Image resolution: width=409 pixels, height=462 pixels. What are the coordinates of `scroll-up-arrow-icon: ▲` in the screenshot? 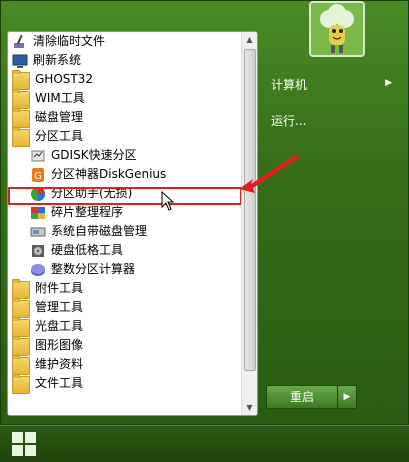 It's located at (249, 39).